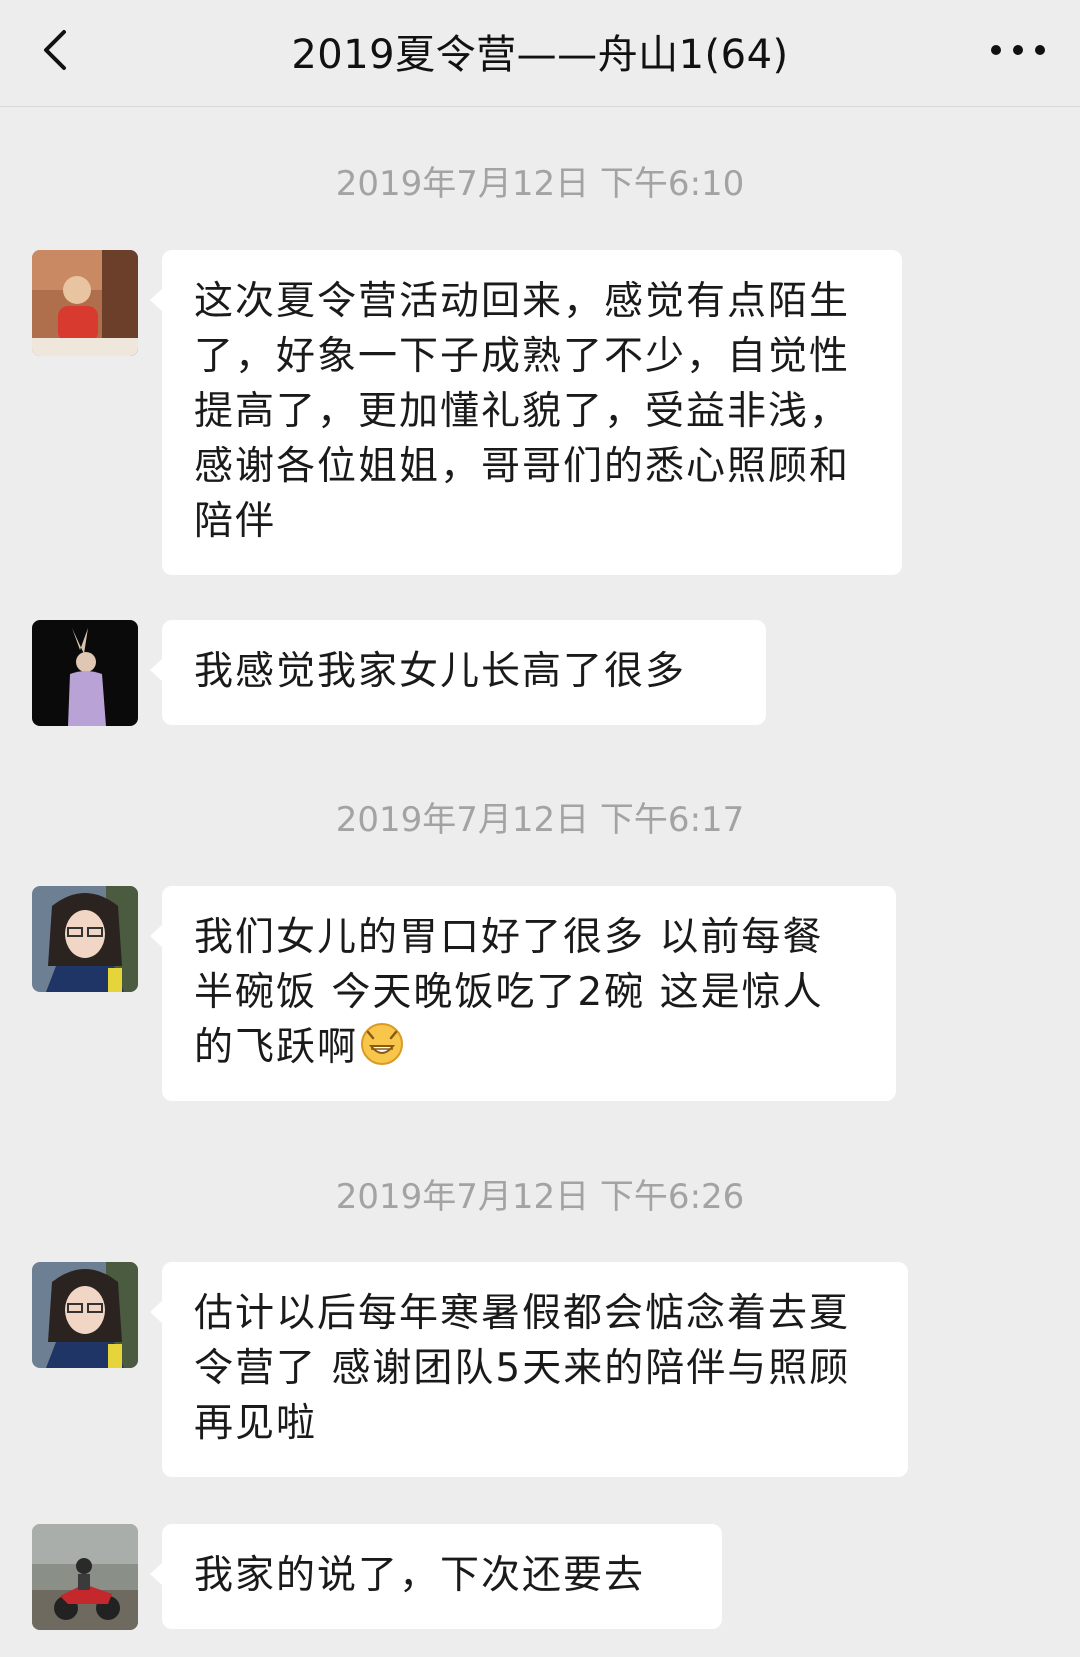 Image resolution: width=1080 pixels, height=1657 pixels. I want to click on more-dots-icon, so click(1018, 50).